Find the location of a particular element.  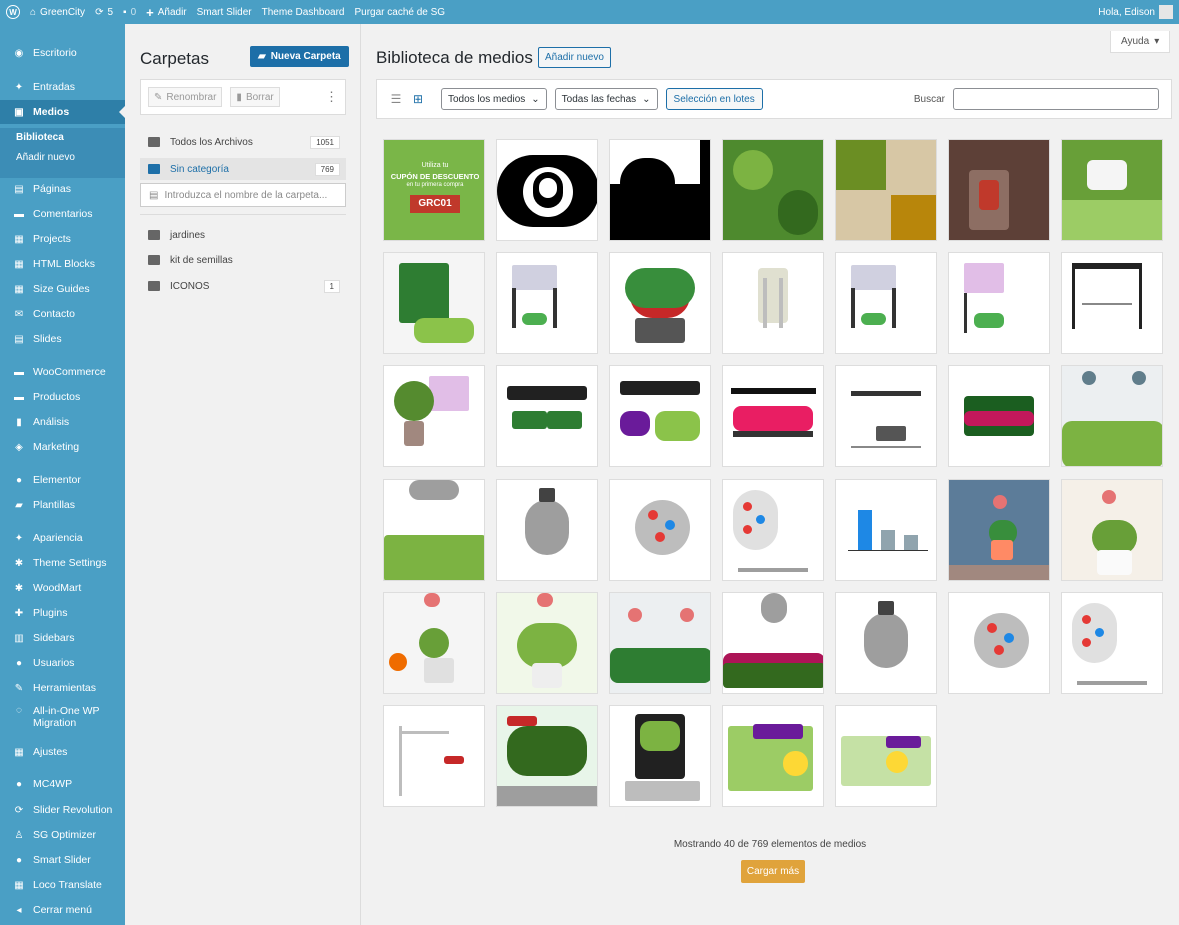

add-new-link: + Añadir is located at coordinates (166, 12).